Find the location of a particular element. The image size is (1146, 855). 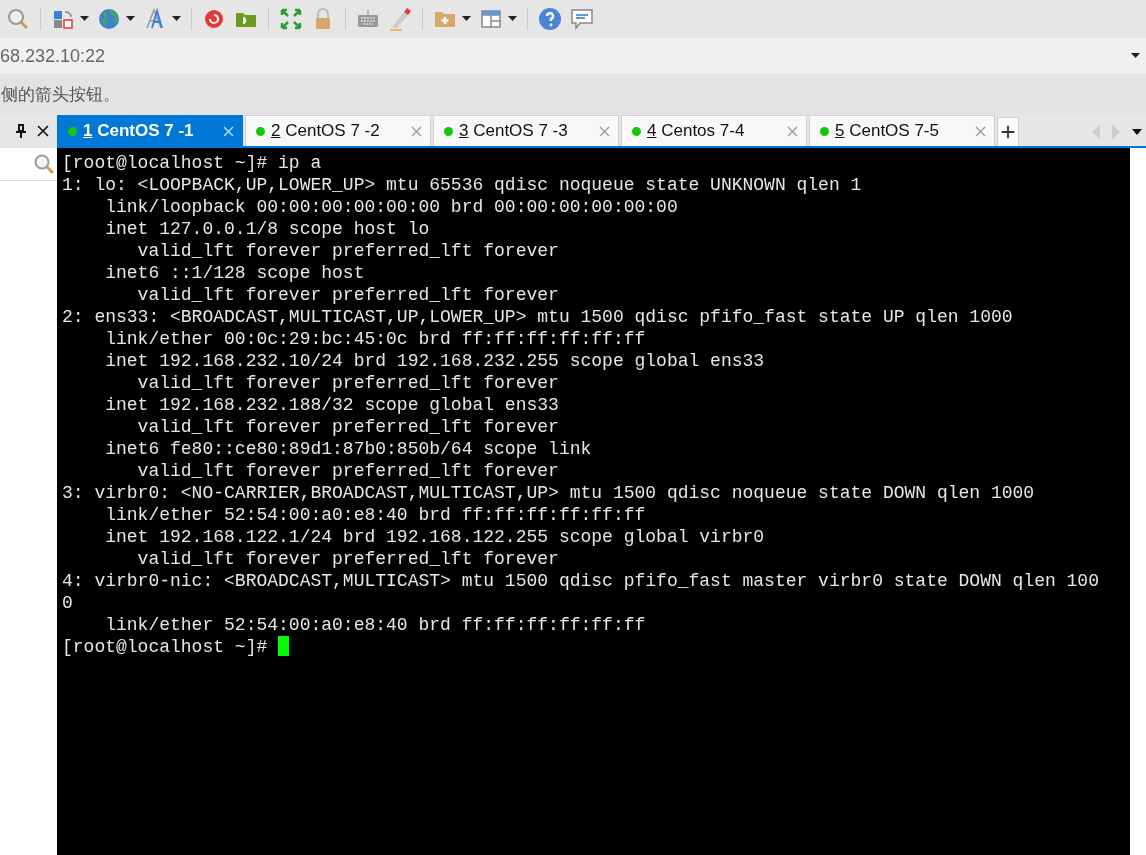

terminal-prompt: [root@localhost ~]# is located at coordinates (165, 647).